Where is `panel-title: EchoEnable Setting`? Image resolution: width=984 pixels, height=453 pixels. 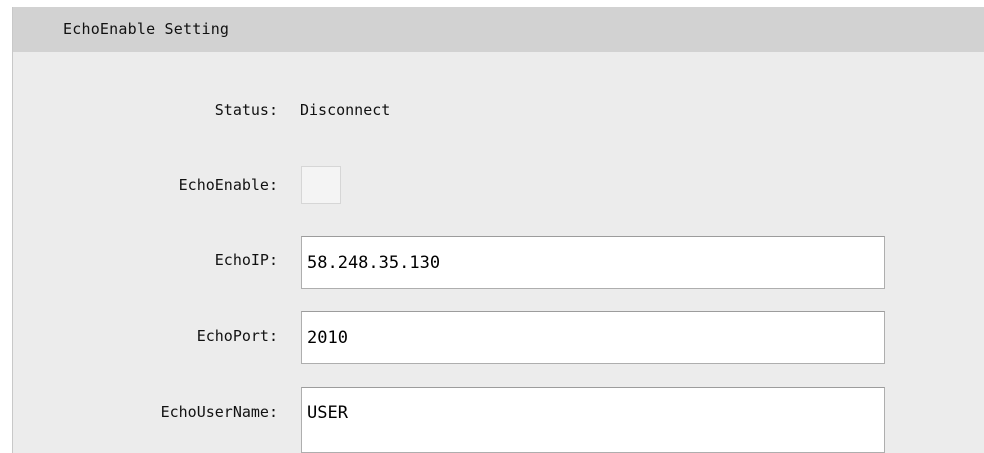 panel-title: EchoEnable Setting is located at coordinates (146, 29).